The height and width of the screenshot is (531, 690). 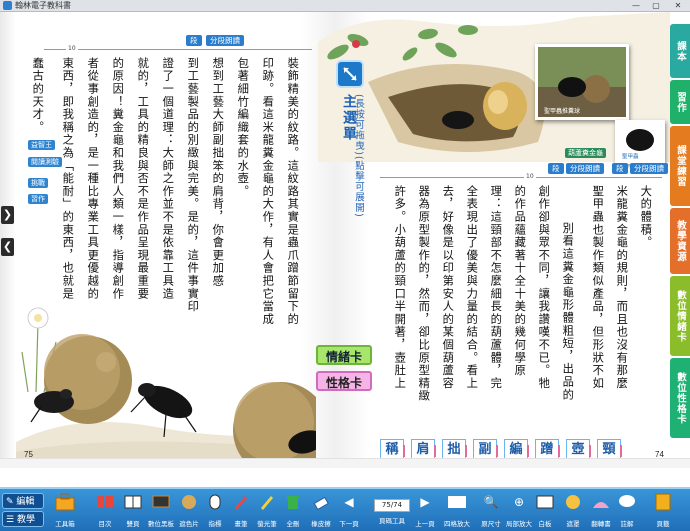 What do you see at coordinates (225, 40) in the screenshot?
I see `left-read-aloud-button: 分段朗讀` at bounding box center [225, 40].